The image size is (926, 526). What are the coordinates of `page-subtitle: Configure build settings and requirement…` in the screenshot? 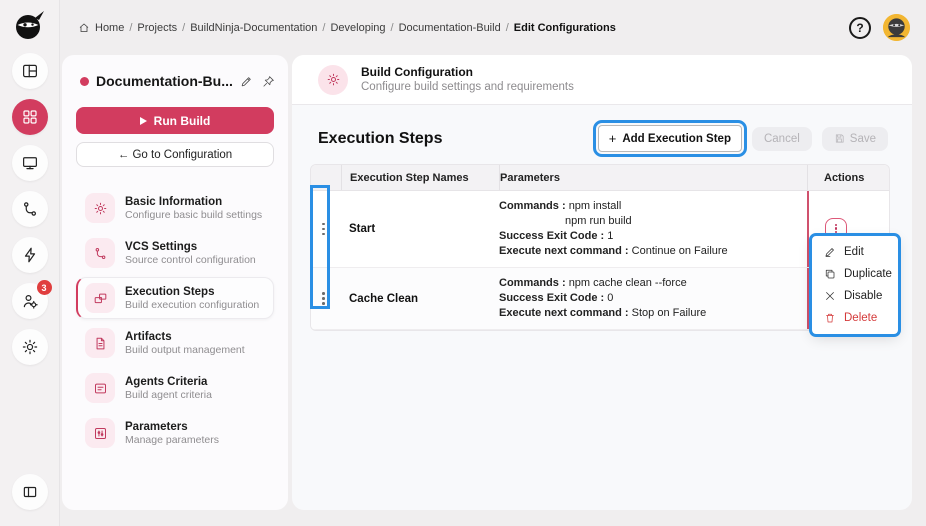 It's located at (467, 87).